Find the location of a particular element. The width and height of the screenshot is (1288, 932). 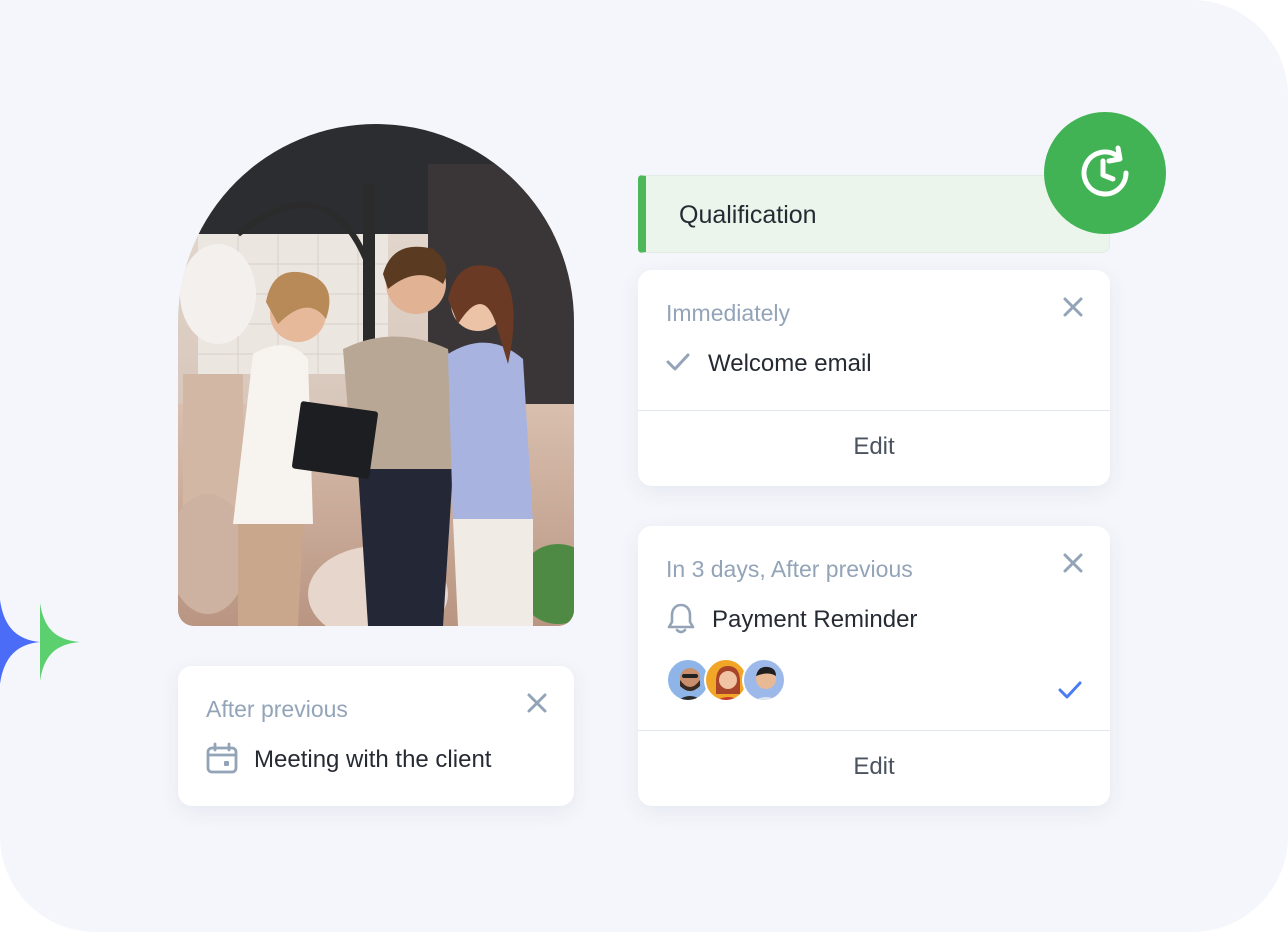

stage-label: Qualification is located at coordinates (748, 215).